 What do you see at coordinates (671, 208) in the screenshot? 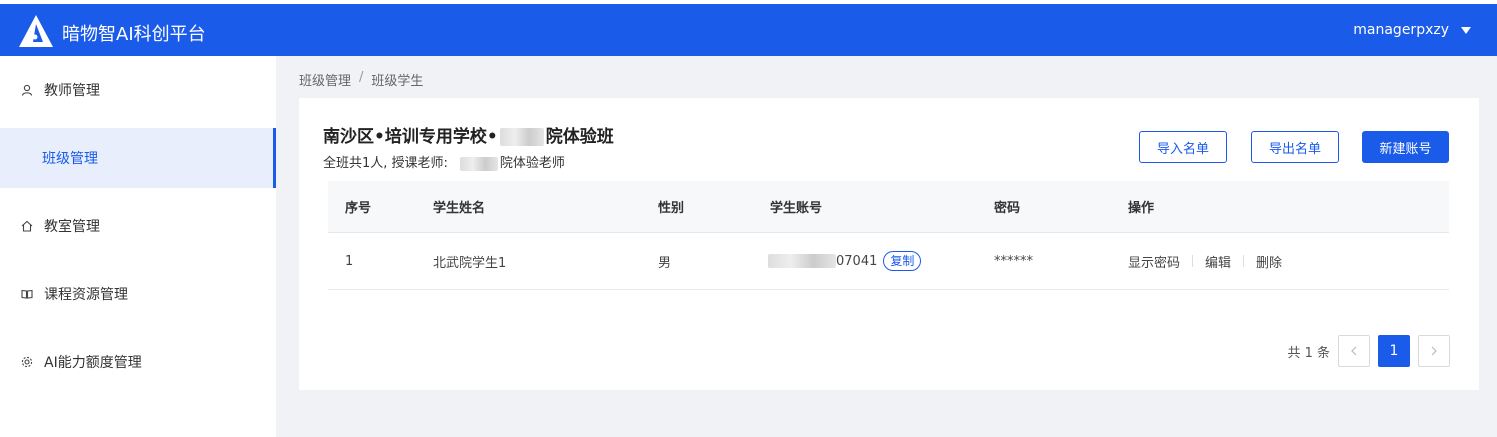
I see `header-gender: 性别` at bounding box center [671, 208].